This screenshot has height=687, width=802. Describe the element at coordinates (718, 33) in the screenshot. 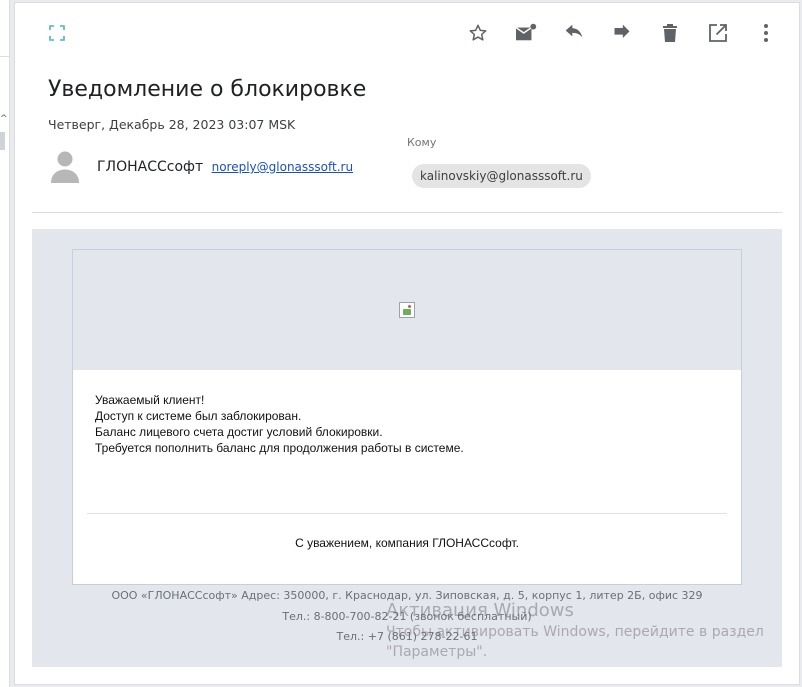

I see `open-external-icon` at that location.